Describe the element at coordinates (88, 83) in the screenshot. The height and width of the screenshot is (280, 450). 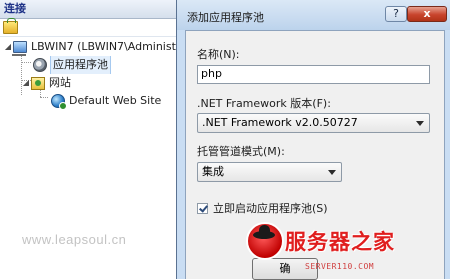
I see `tree-item-sites: ◢ 网站` at that location.